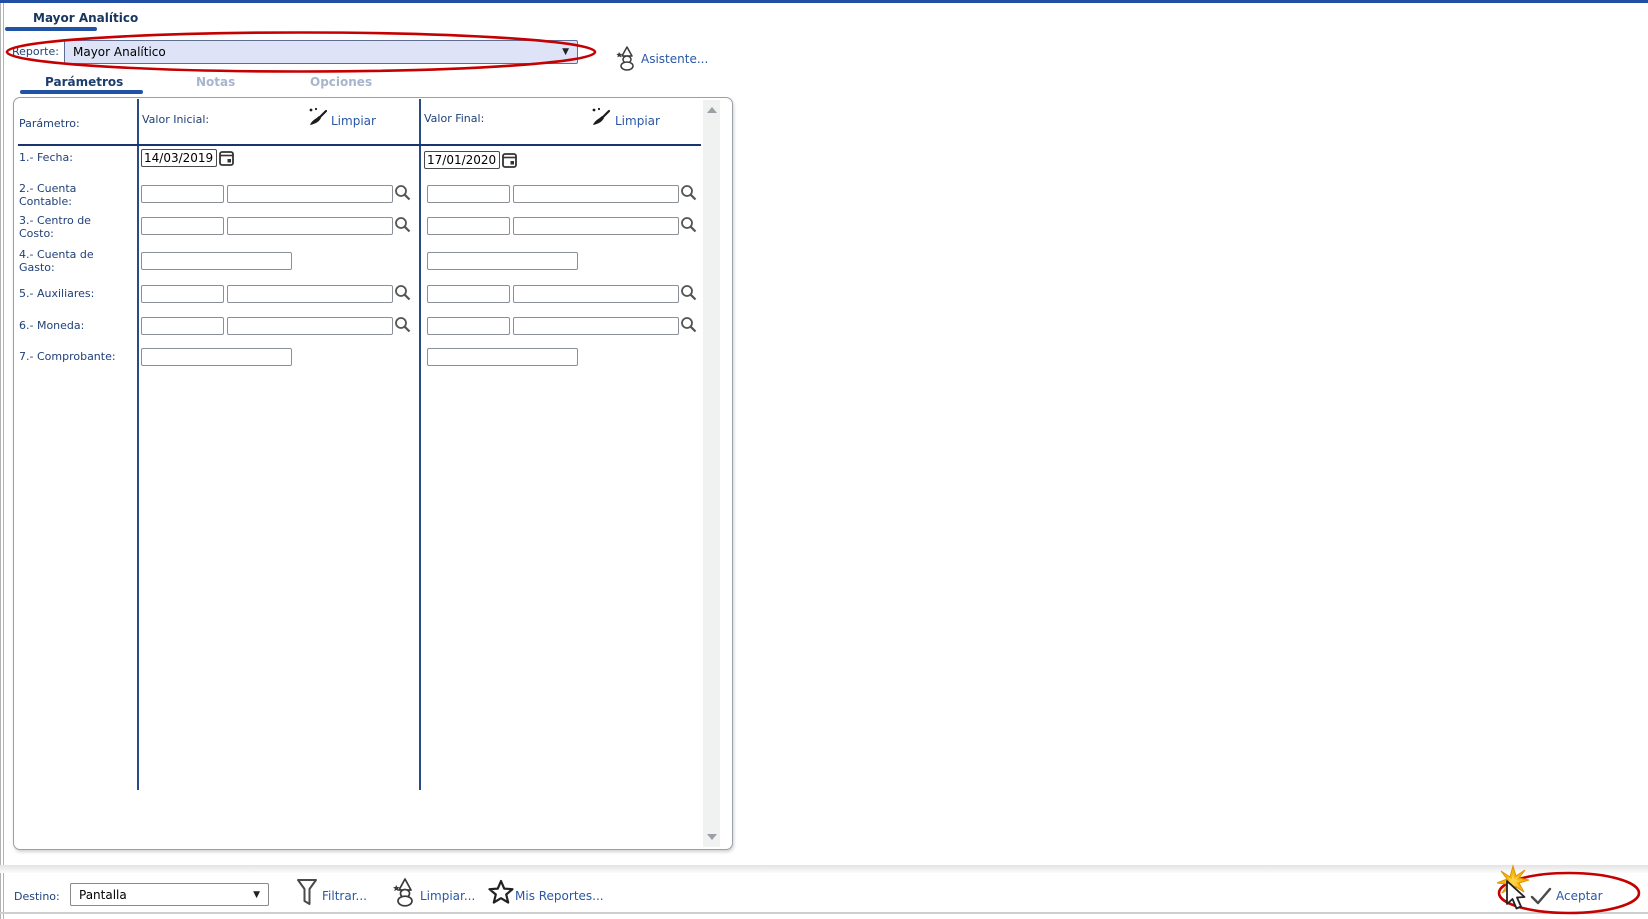  Describe the element at coordinates (52, 325) in the screenshot. I see `row-label-moneda: 6.- Moneda:` at that location.